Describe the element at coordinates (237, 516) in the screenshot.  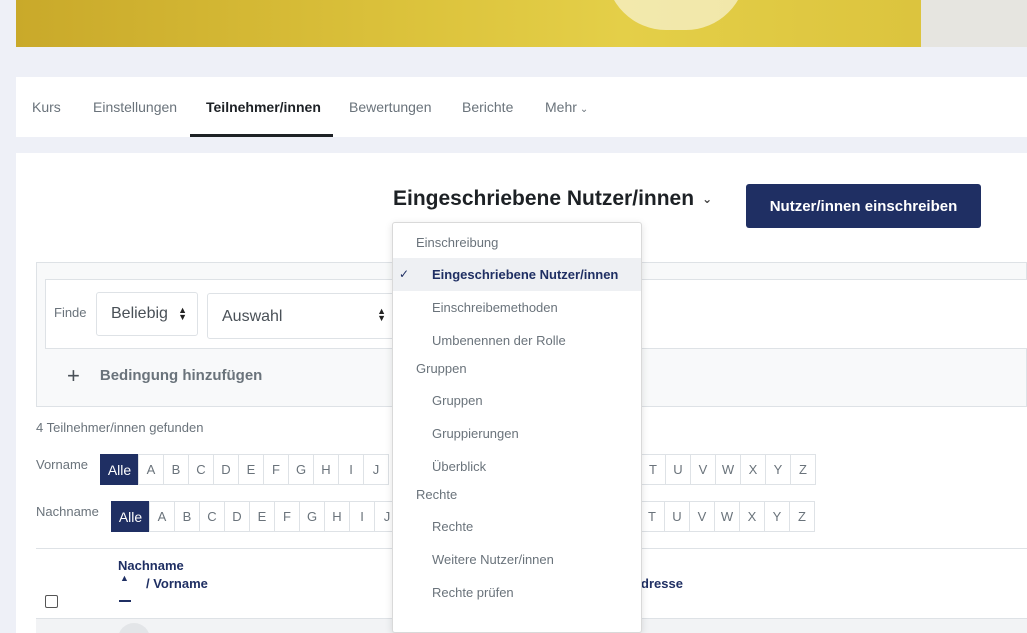
I see `lastname-initial-d: D` at that location.